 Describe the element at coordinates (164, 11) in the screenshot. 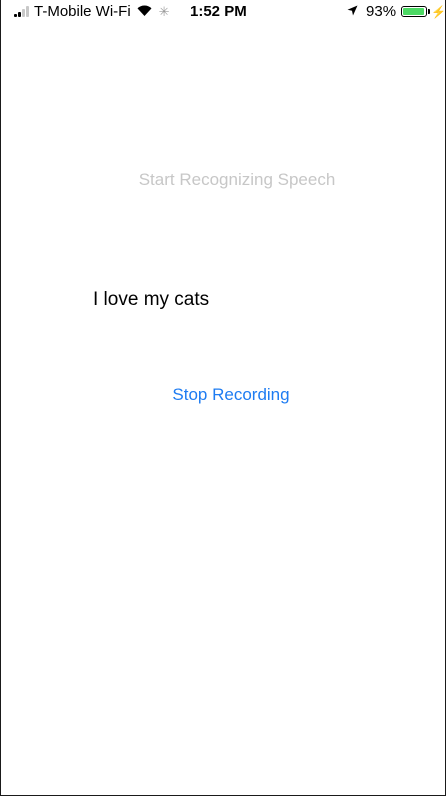

I see `activity-spinner-icon: ✳` at that location.